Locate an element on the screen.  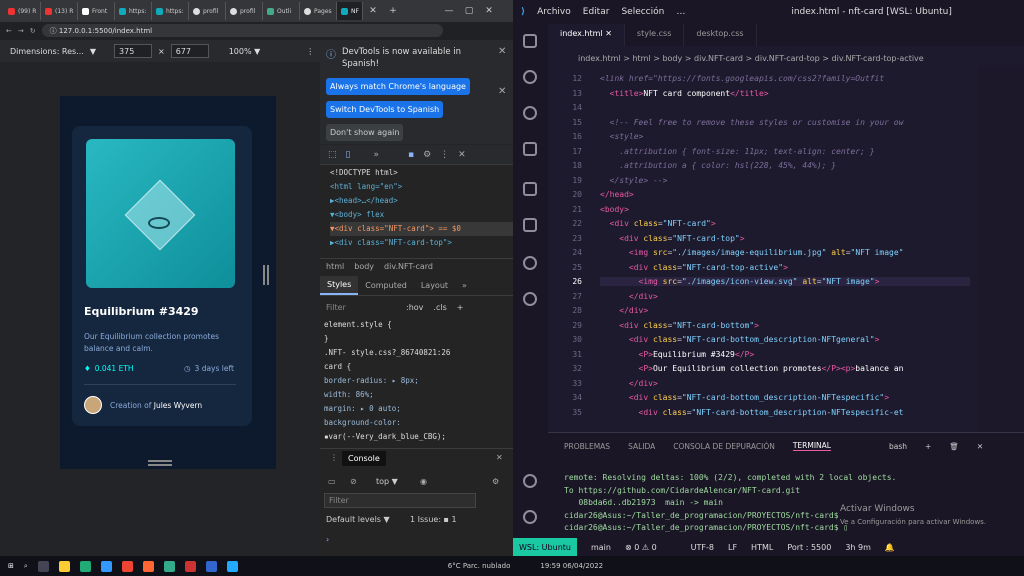
sidebar-icon: ▭ is located at coordinates (332, 481).